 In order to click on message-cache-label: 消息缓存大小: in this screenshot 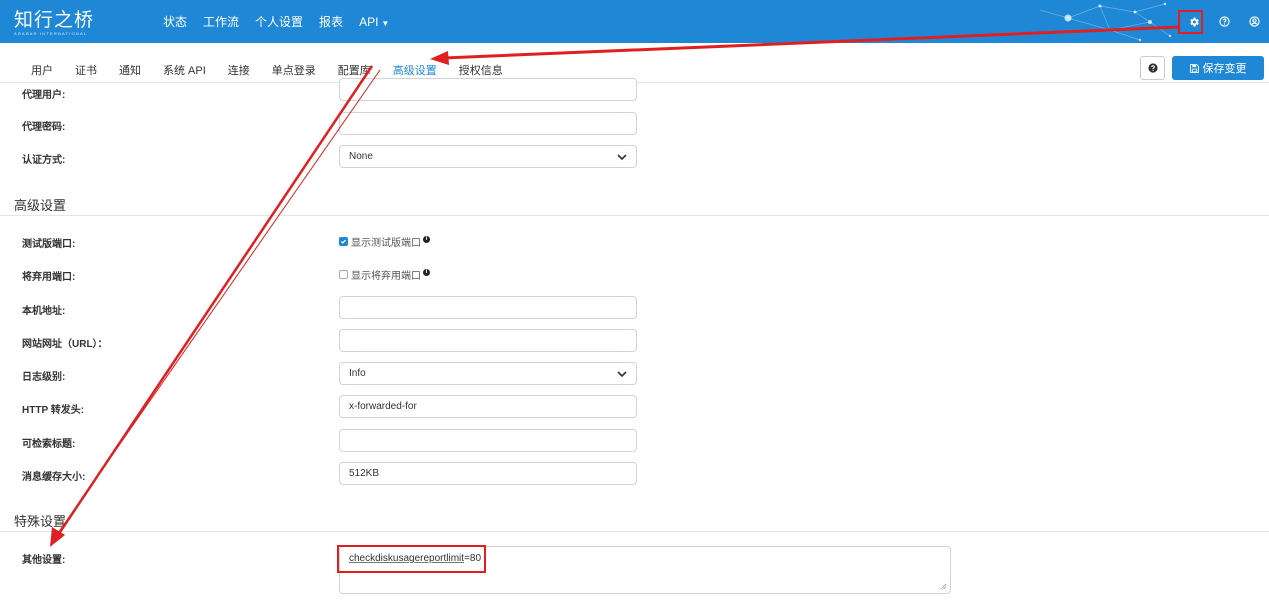, I will do `click(54, 477)`.